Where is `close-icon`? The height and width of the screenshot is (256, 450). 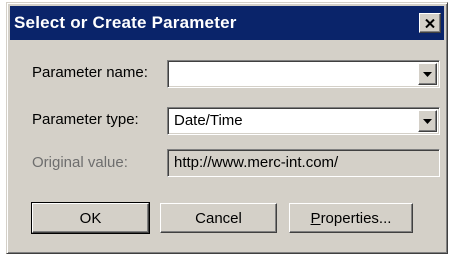
close-icon is located at coordinates (430, 23).